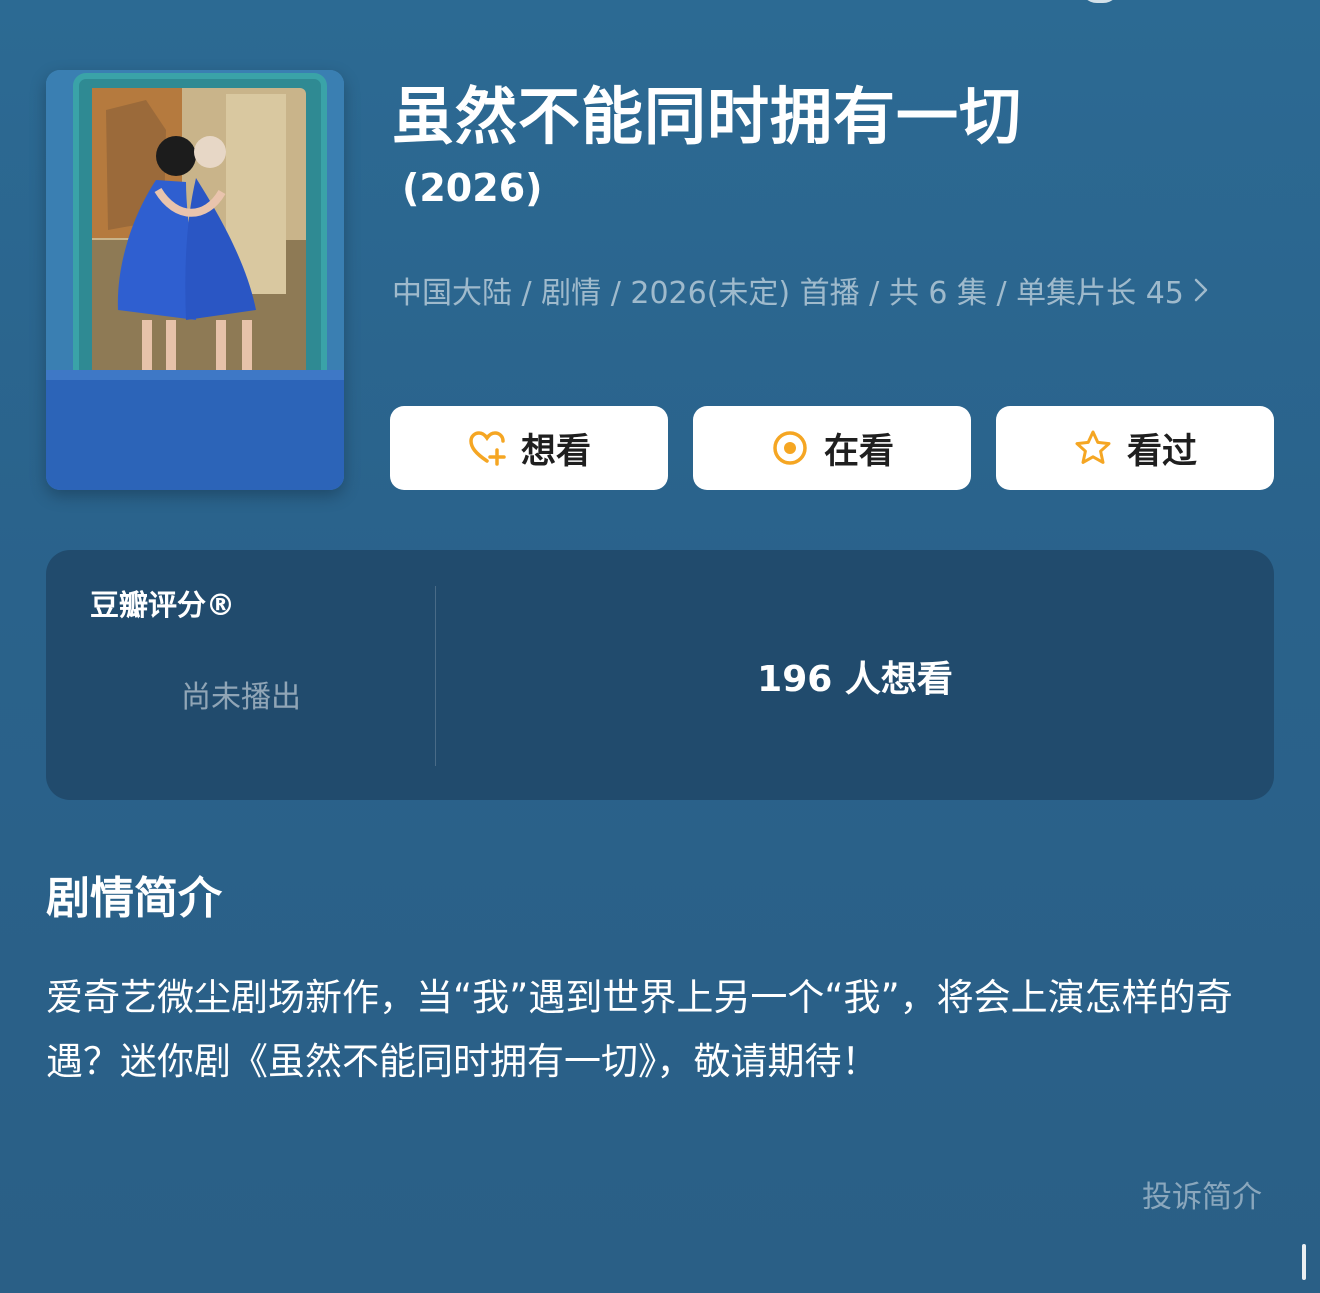 The height and width of the screenshot is (1293, 1320). What do you see at coordinates (1201, 290) in the screenshot?
I see `chevron-right-icon` at bounding box center [1201, 290].